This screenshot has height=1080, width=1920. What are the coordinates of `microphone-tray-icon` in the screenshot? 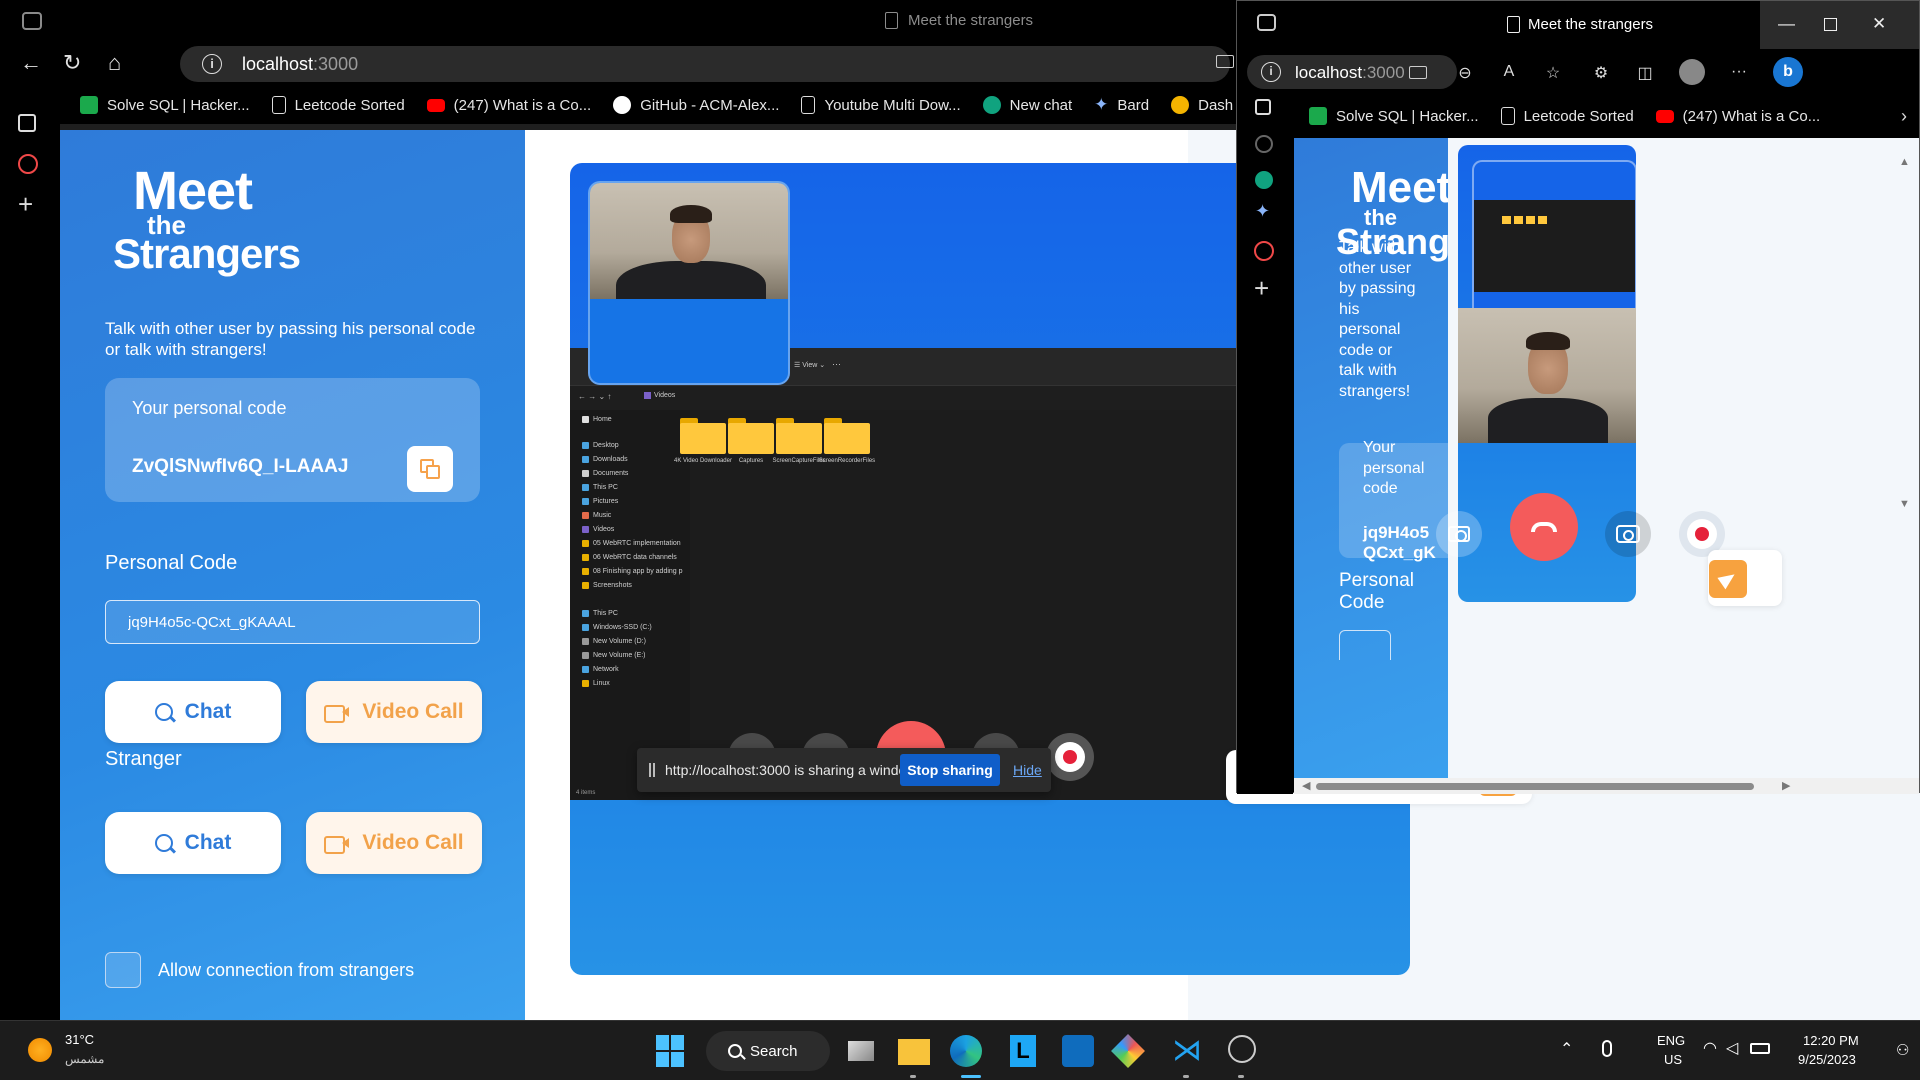 It's located at (1607, 1048).